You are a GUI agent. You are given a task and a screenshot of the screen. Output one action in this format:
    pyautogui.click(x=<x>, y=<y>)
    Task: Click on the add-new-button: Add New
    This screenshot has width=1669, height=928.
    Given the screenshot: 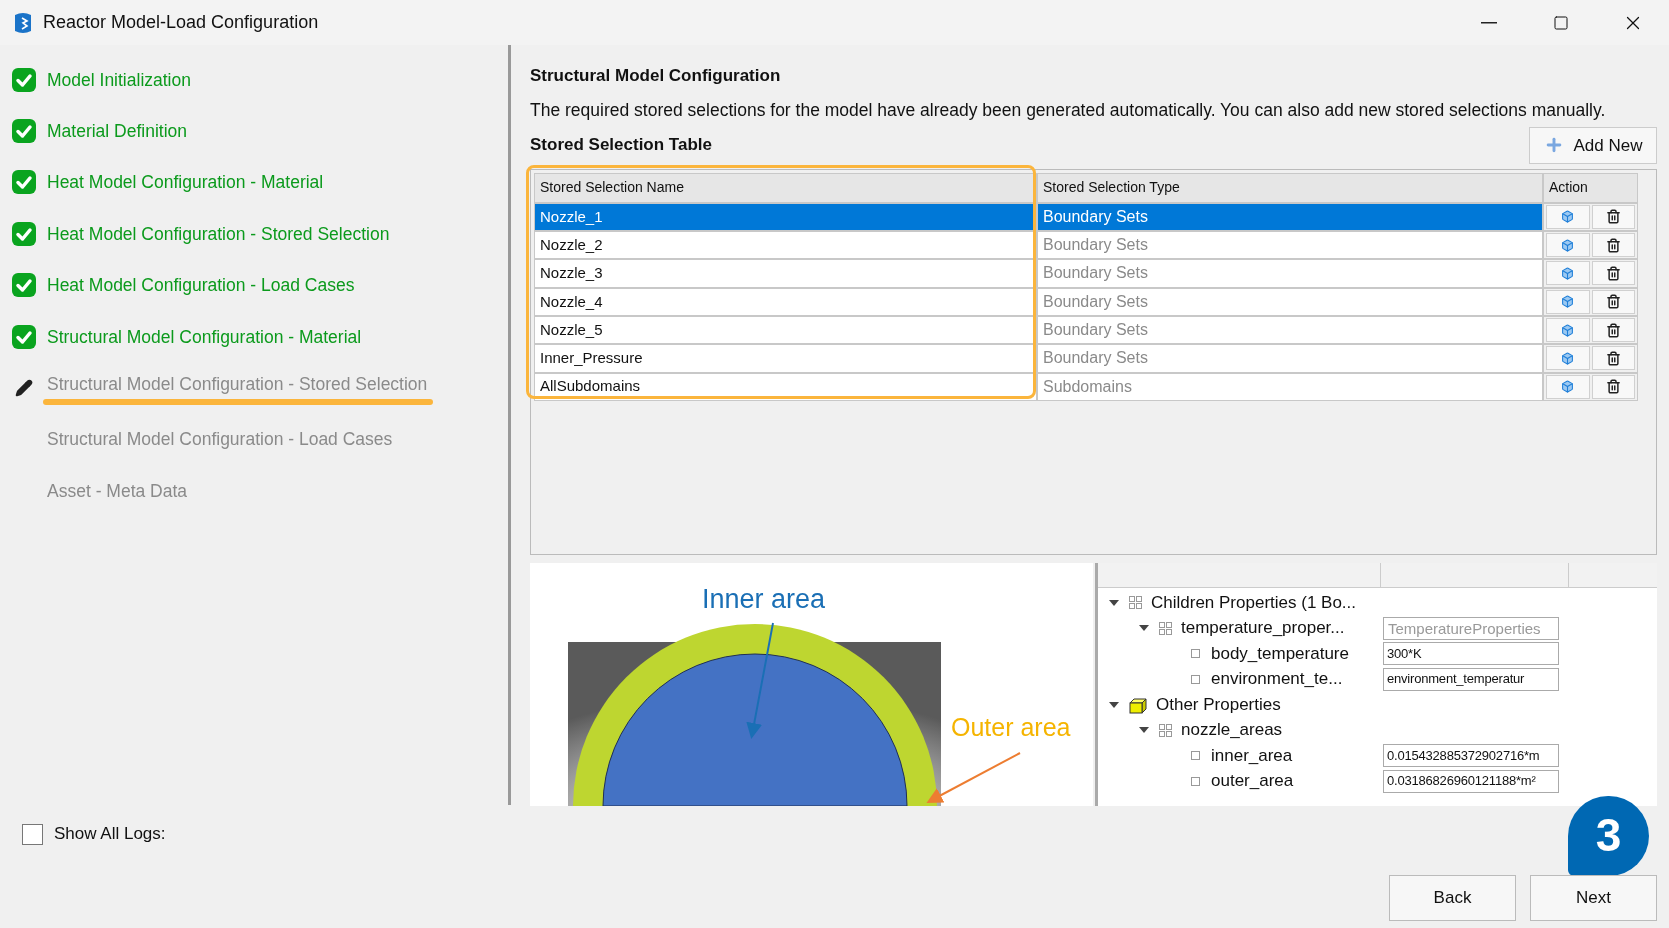 What is the action you would take?
    pyautogui.click(x=1593, y=145)
    